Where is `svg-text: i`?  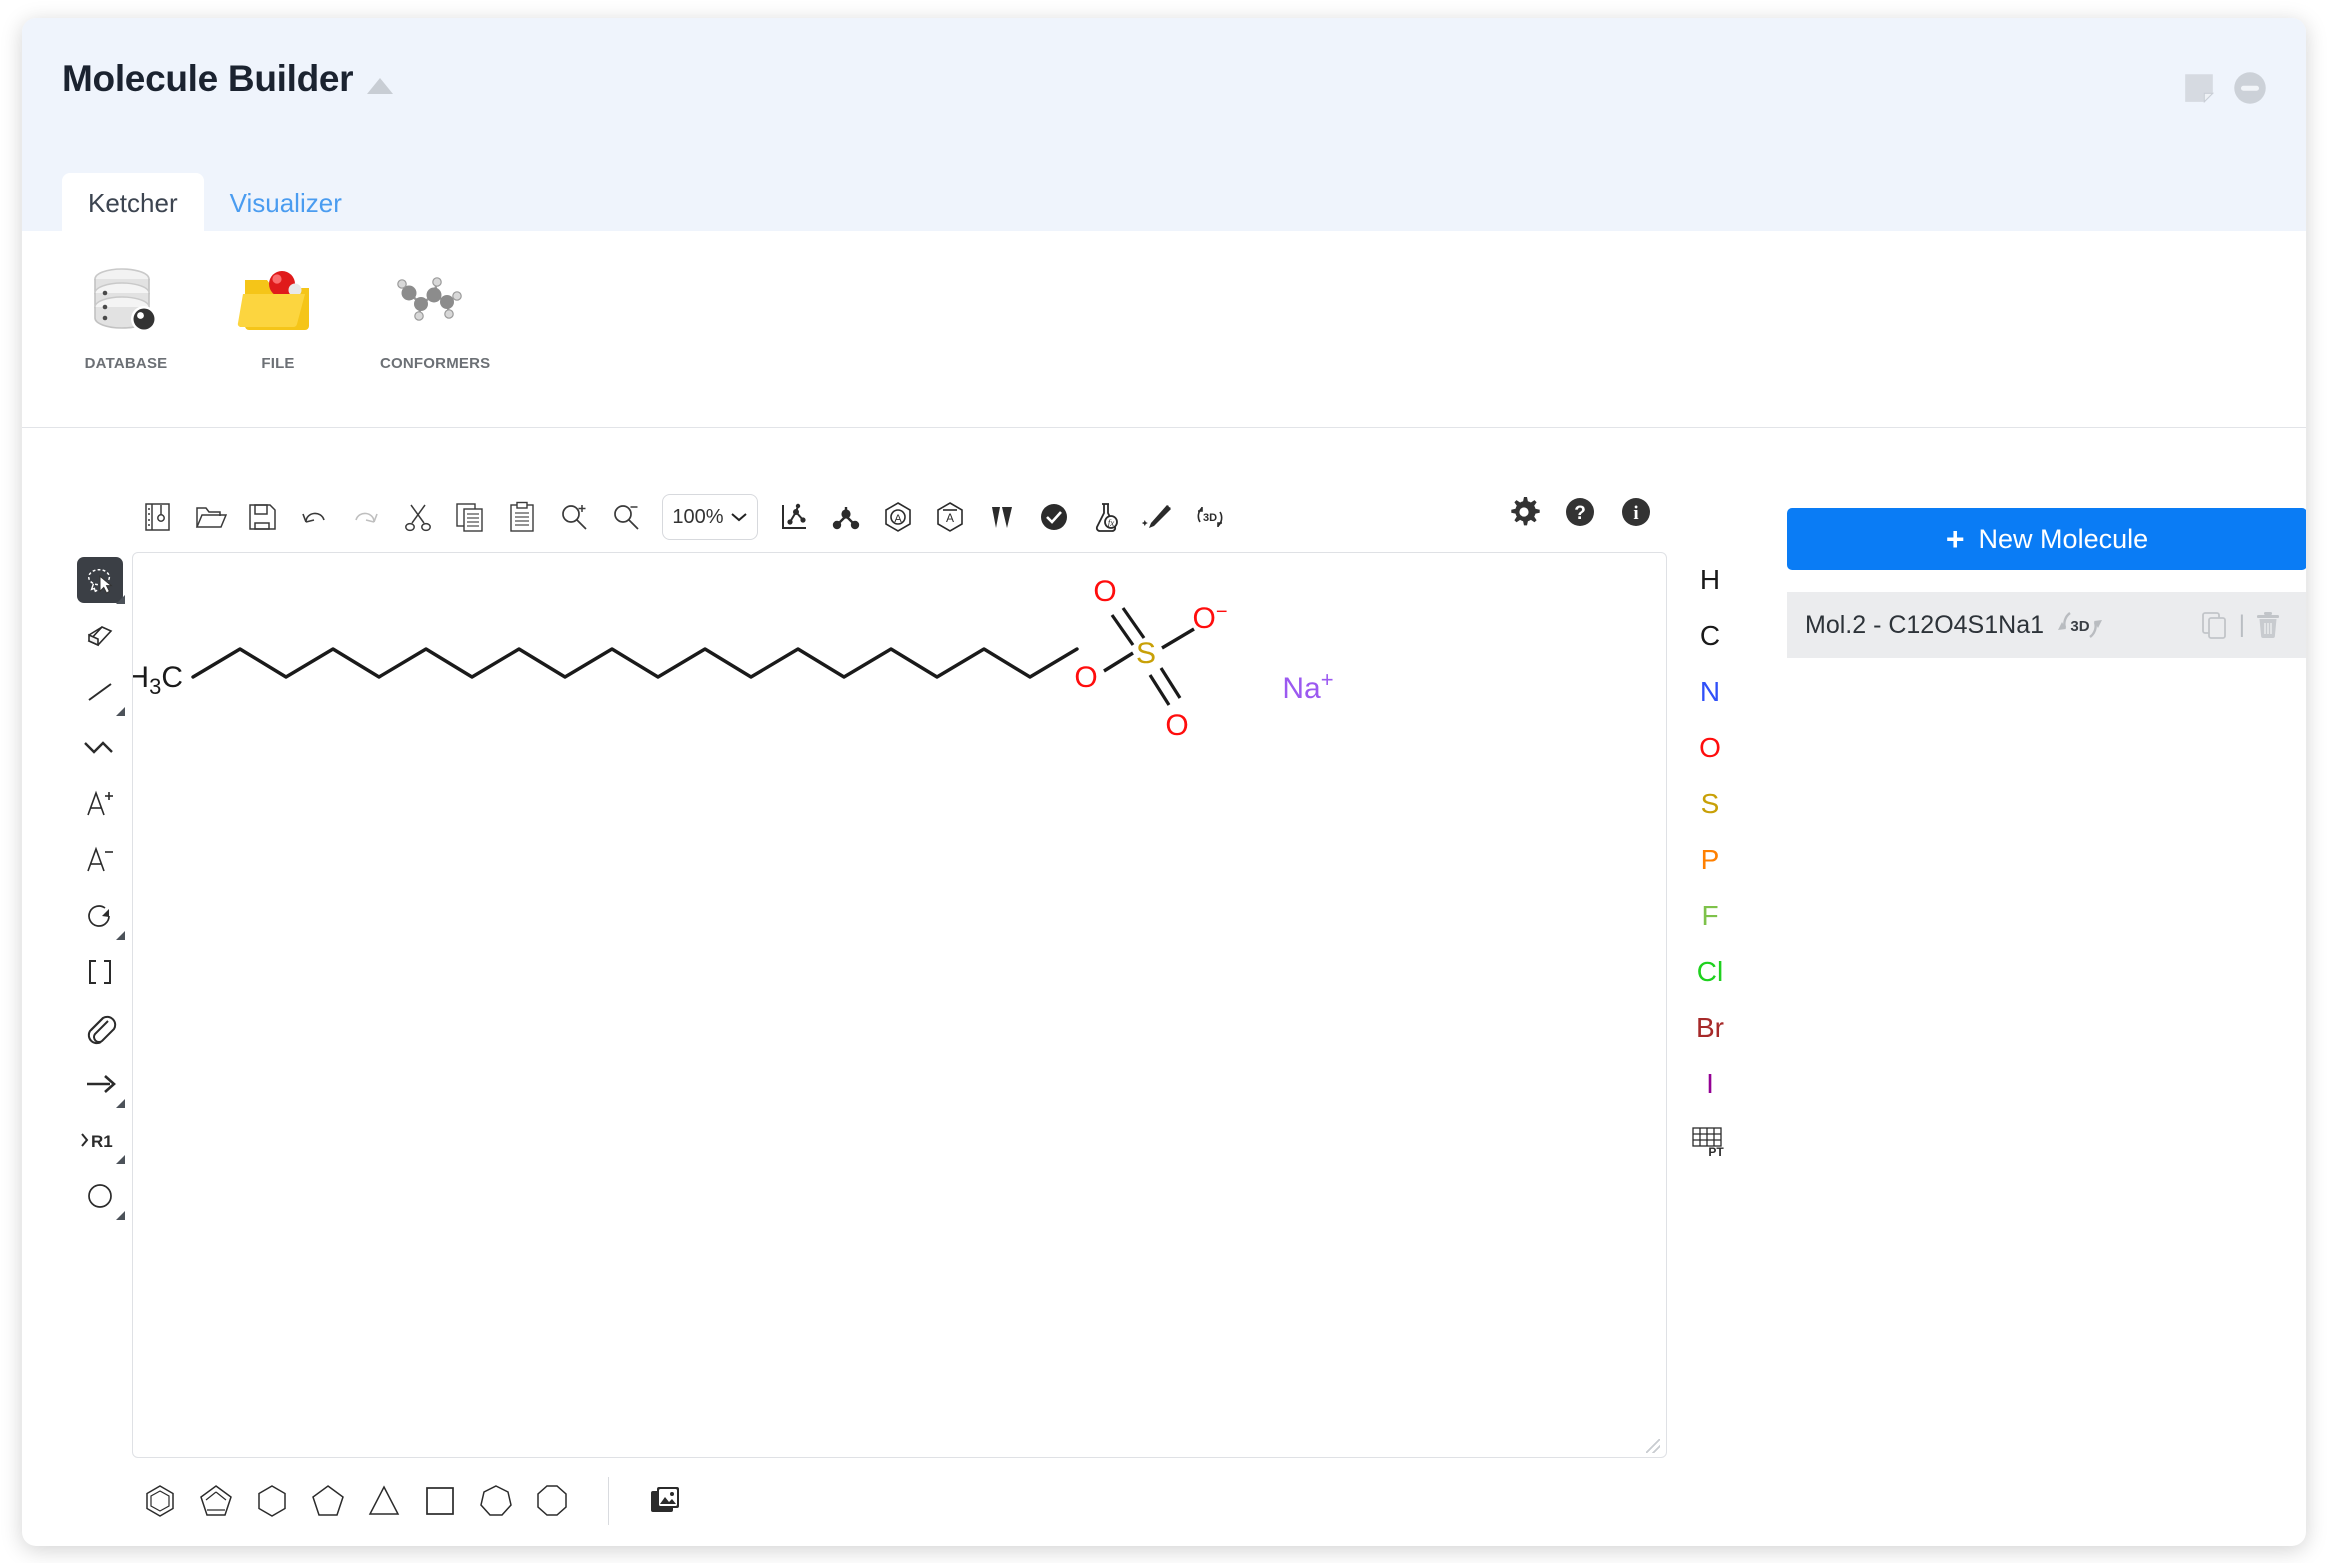
svg-text: i is located at coordinates (1635, 513).